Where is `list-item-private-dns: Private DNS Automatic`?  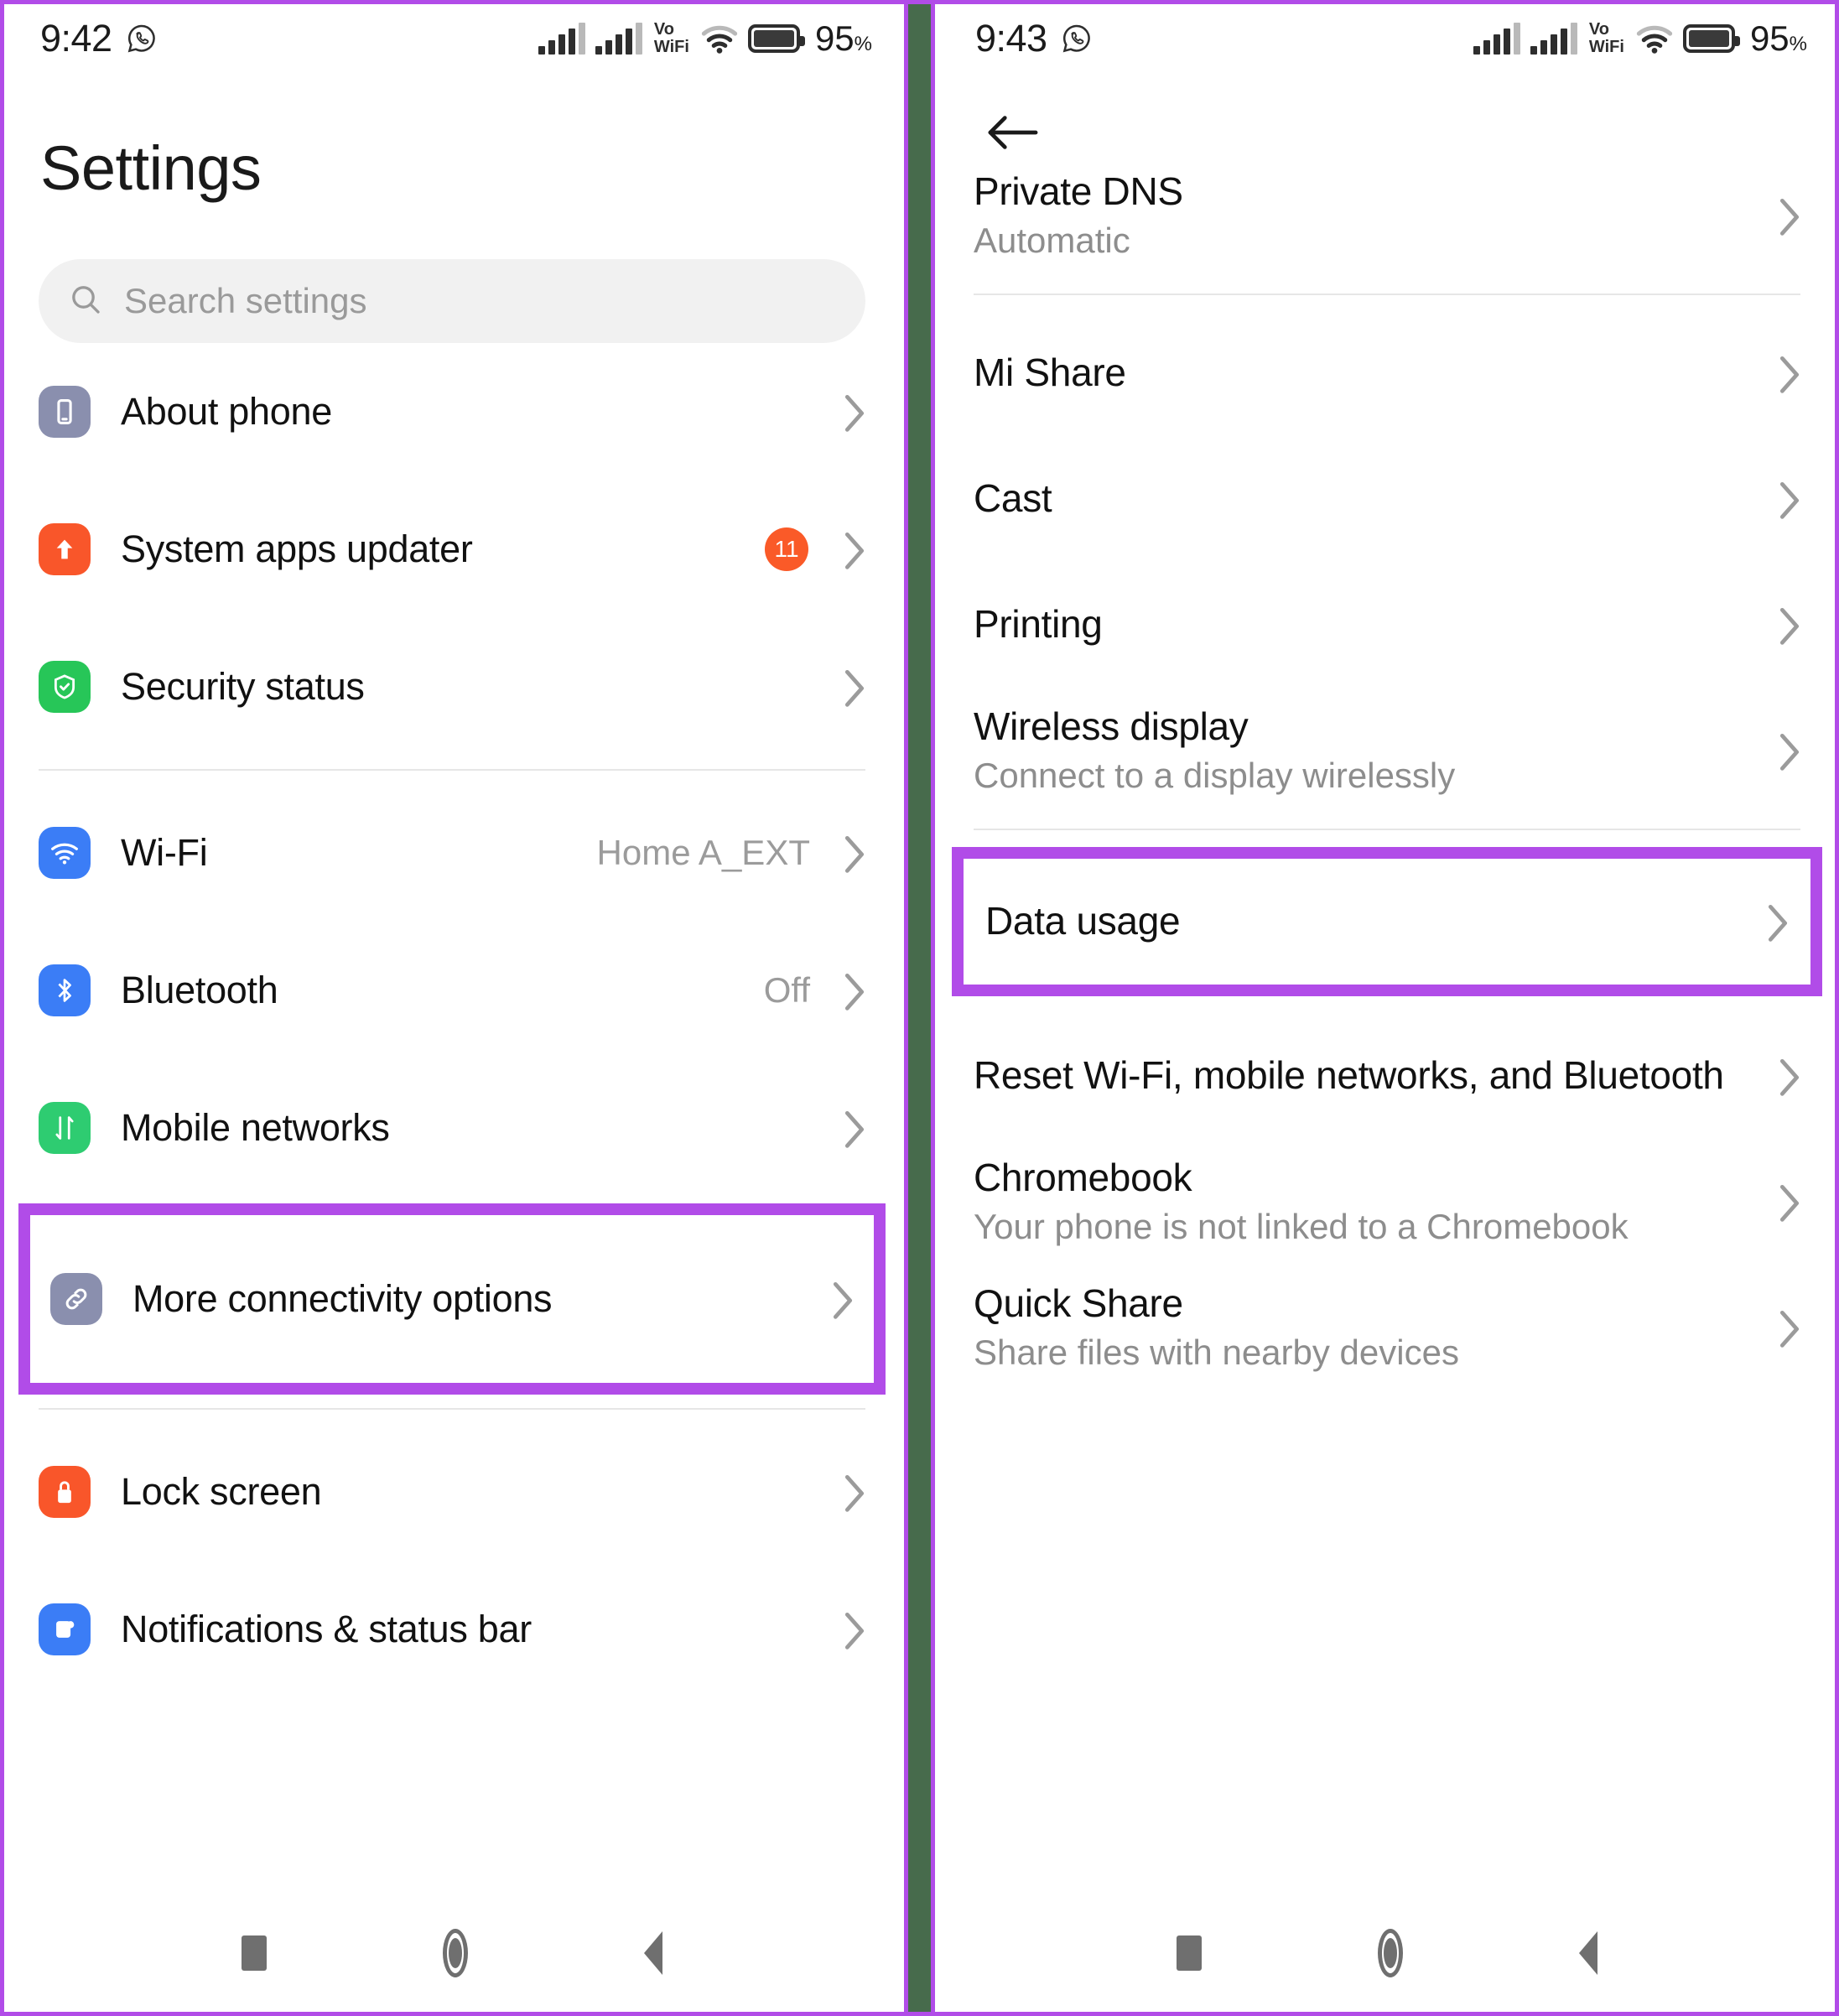 list-item-private-dns: Private DNS Automatic is located at coordinates (1387, 216).